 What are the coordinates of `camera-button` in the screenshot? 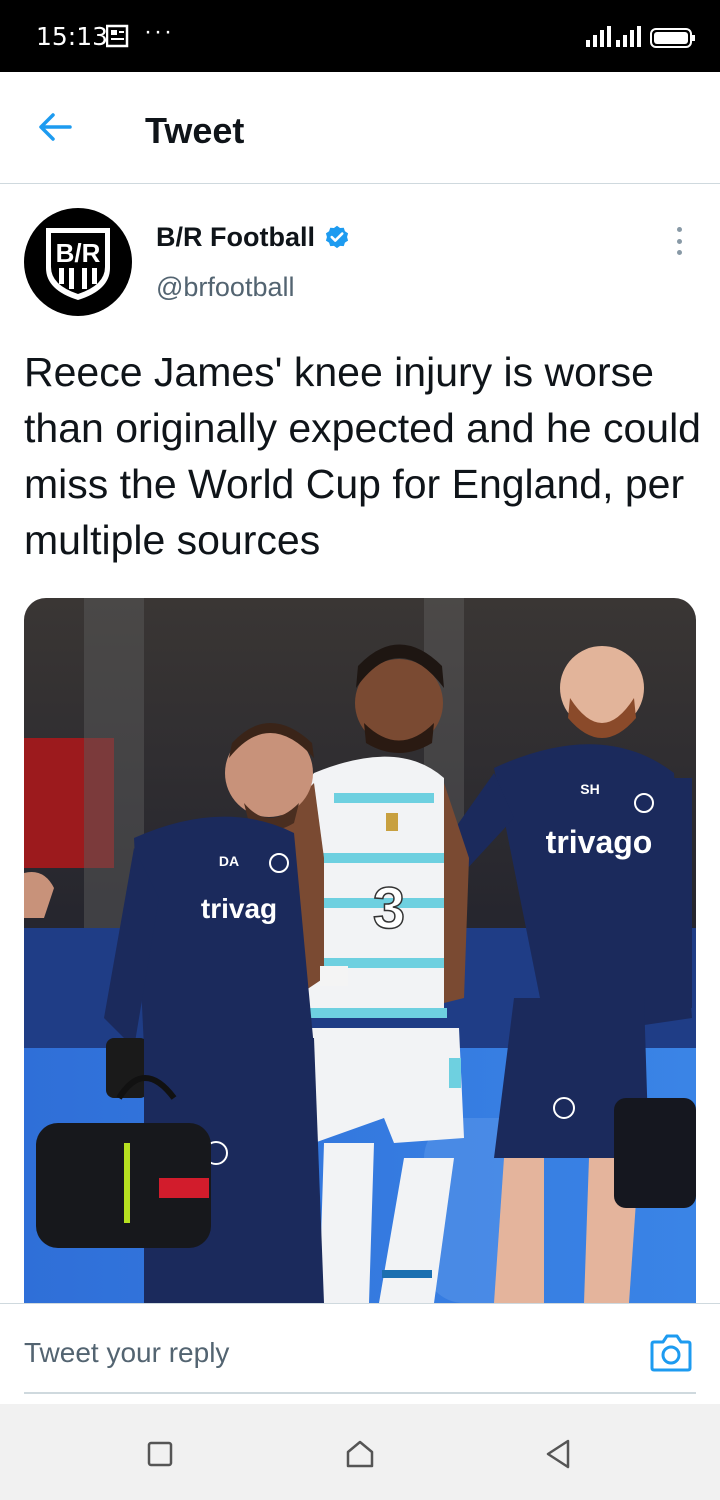 It's located at (671, 1353).